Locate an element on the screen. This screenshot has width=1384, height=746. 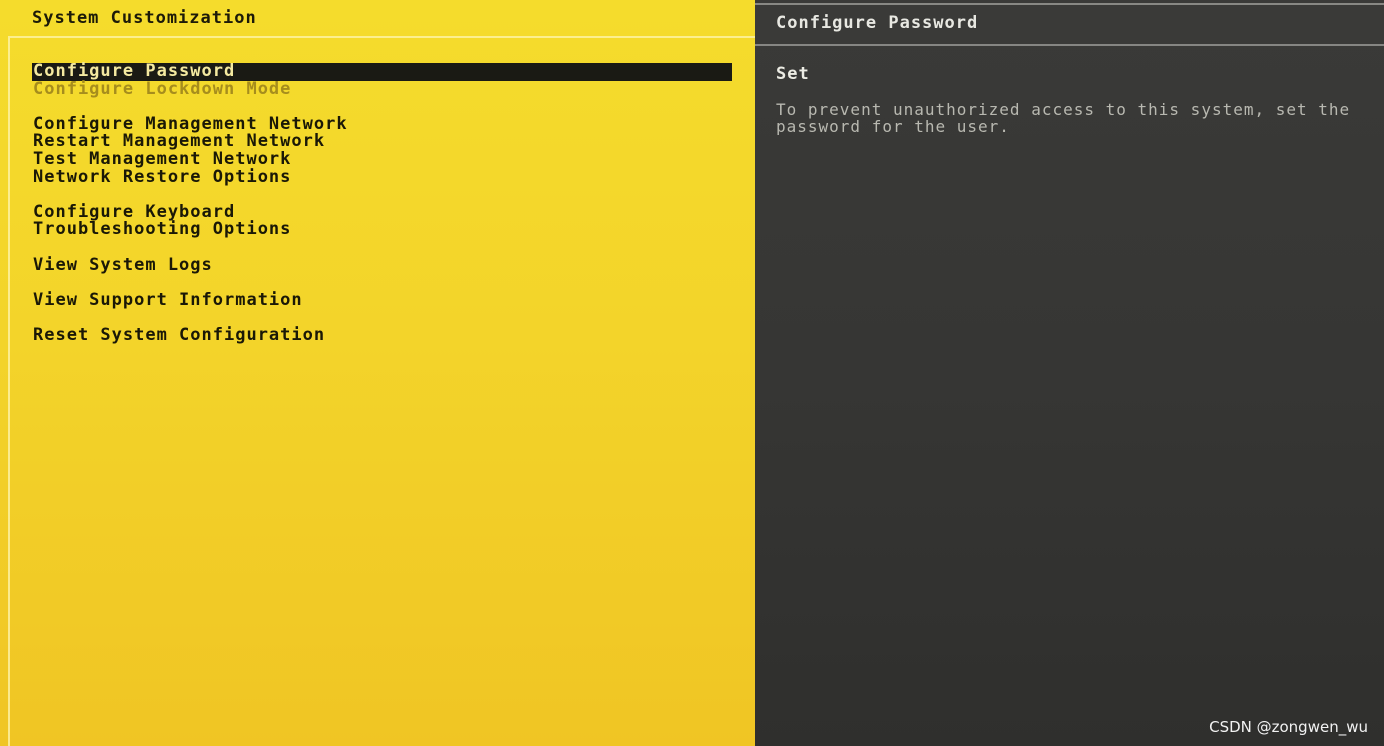
pane-title: System Customization is located at coordinates (144, 18).